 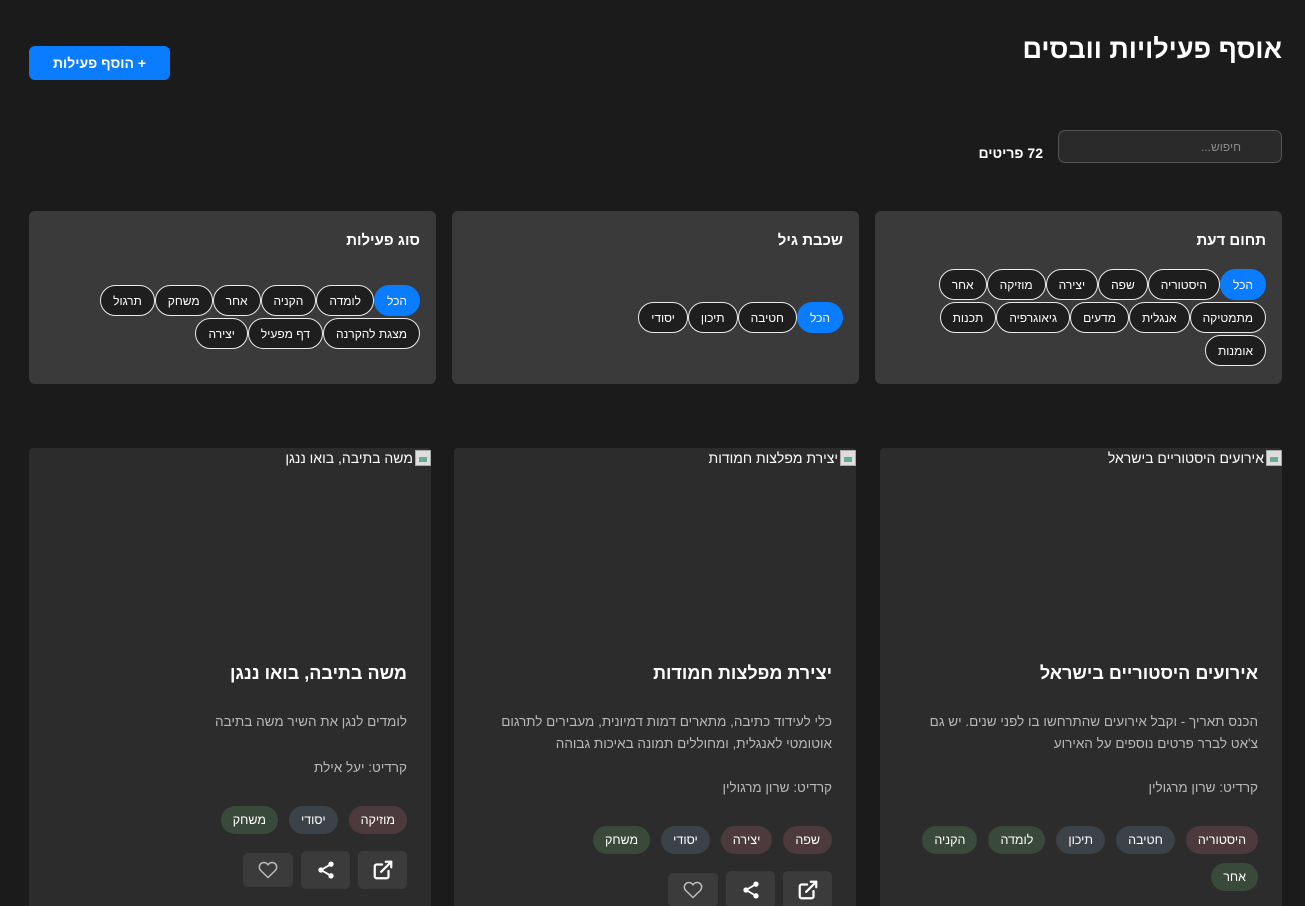 What do you see at coordinates (773, 458) in the screenshot?
I see `card-image-alt: יצירת מפלצות חמודות` at bounding box center [773, 458].